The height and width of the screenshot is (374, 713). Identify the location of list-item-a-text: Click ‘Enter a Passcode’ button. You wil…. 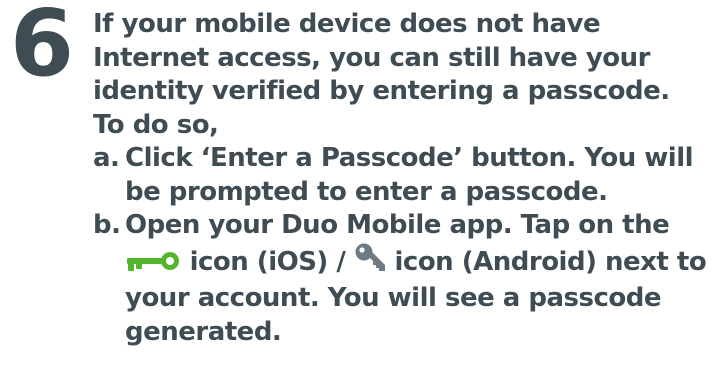
(409, 175).